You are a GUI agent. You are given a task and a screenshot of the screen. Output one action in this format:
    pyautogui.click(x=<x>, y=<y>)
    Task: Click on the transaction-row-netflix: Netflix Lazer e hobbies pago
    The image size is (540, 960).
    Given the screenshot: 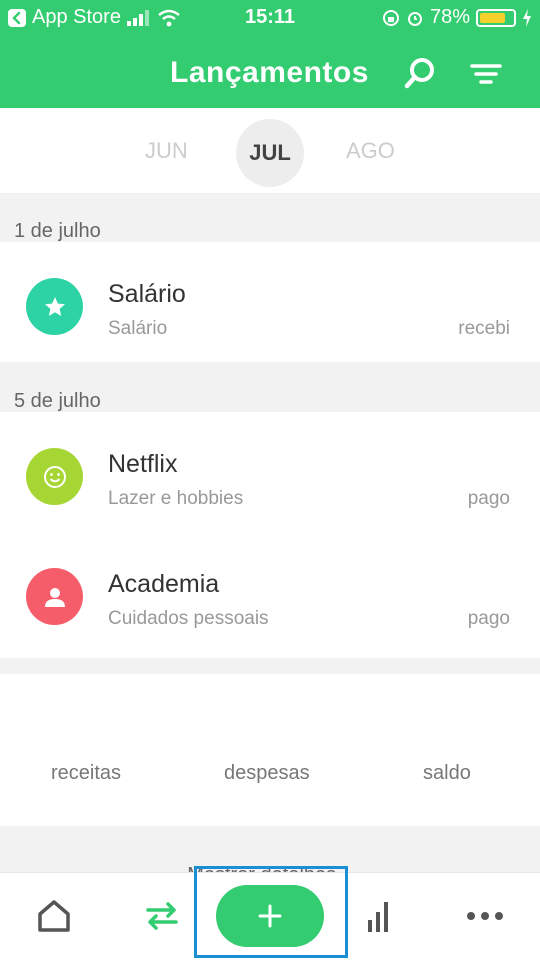 What is the action you would take?
    pyautogui.click(x=270, y=472)
    